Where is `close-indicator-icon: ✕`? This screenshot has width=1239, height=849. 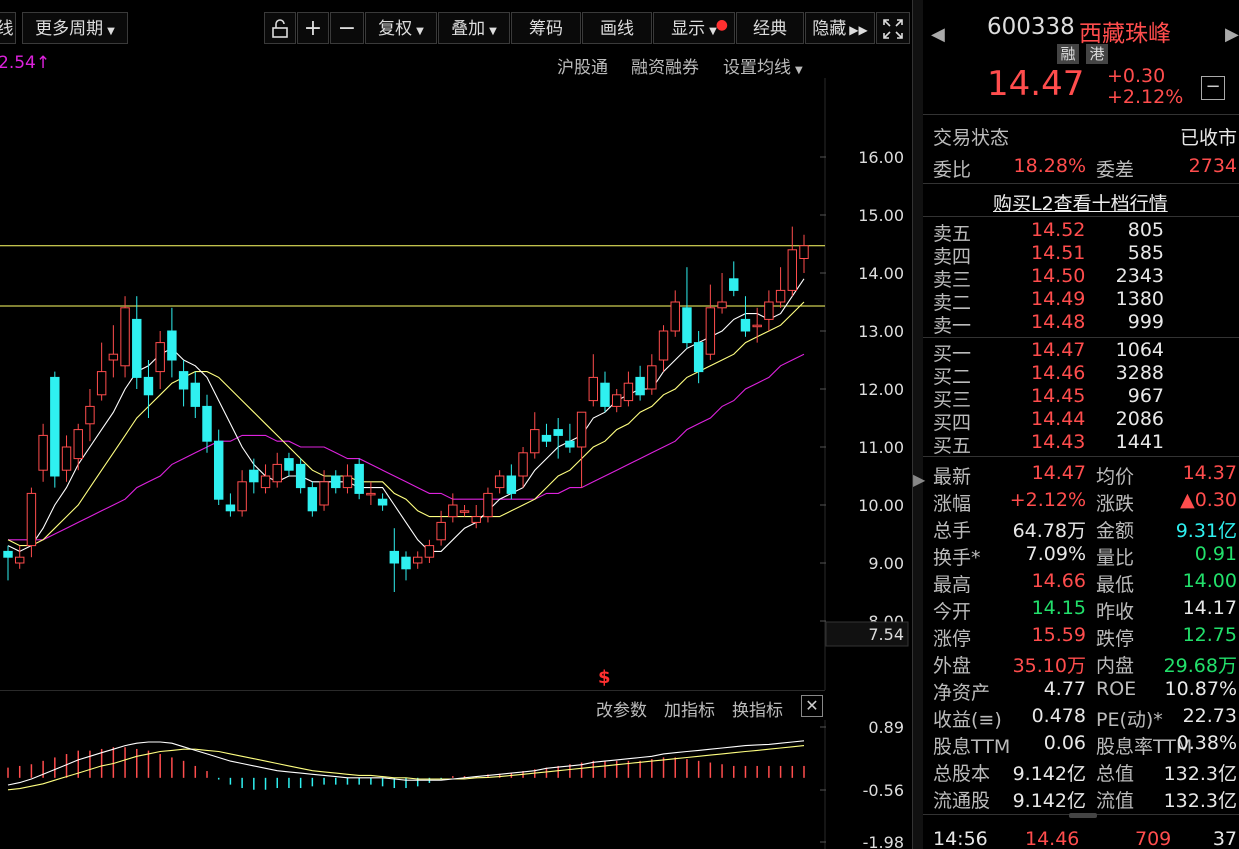 close-indicator-icon: ✕ is located at coordinates (812, 706).